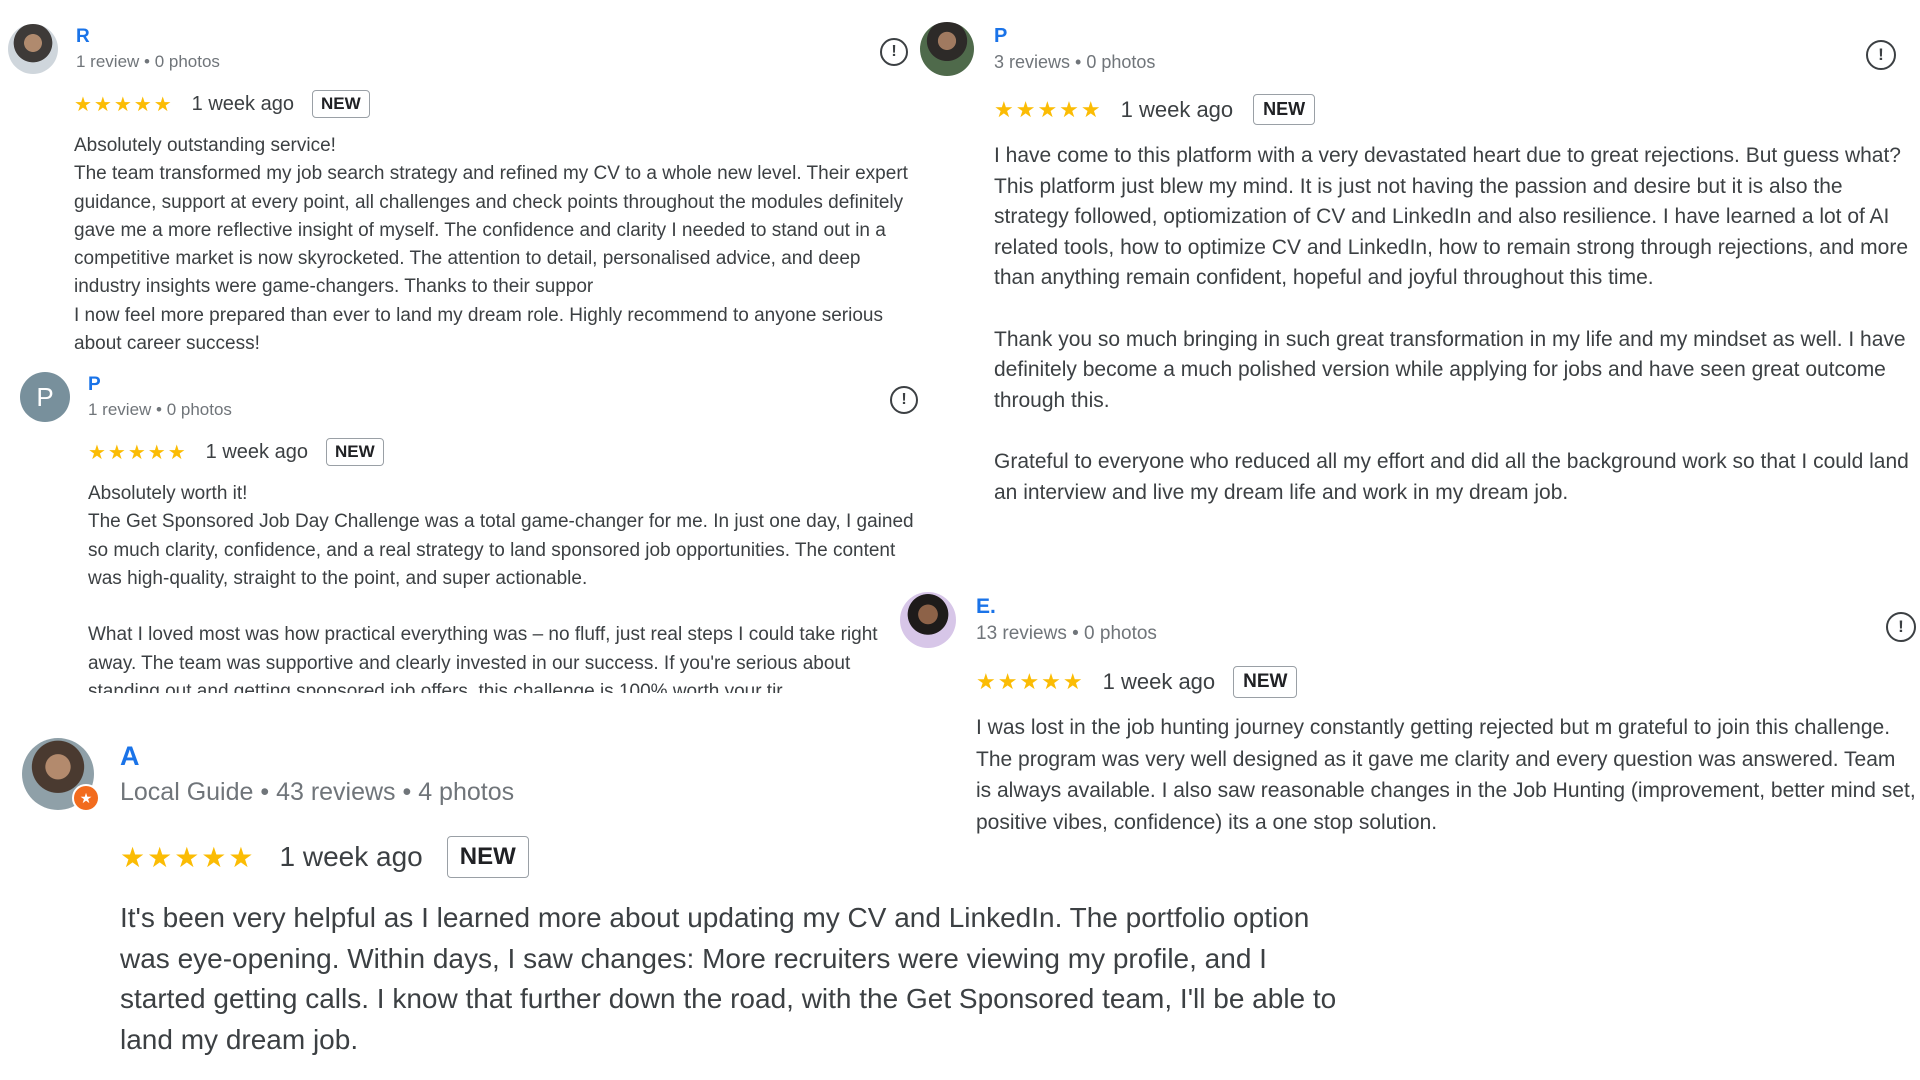 This screenshot has width=1920, height=1080. Describe the element at coordinates (692, 775) in the screenshot. I see `review-header: ★ A Local Guide • 43 reviews • 4 photos` at that location.